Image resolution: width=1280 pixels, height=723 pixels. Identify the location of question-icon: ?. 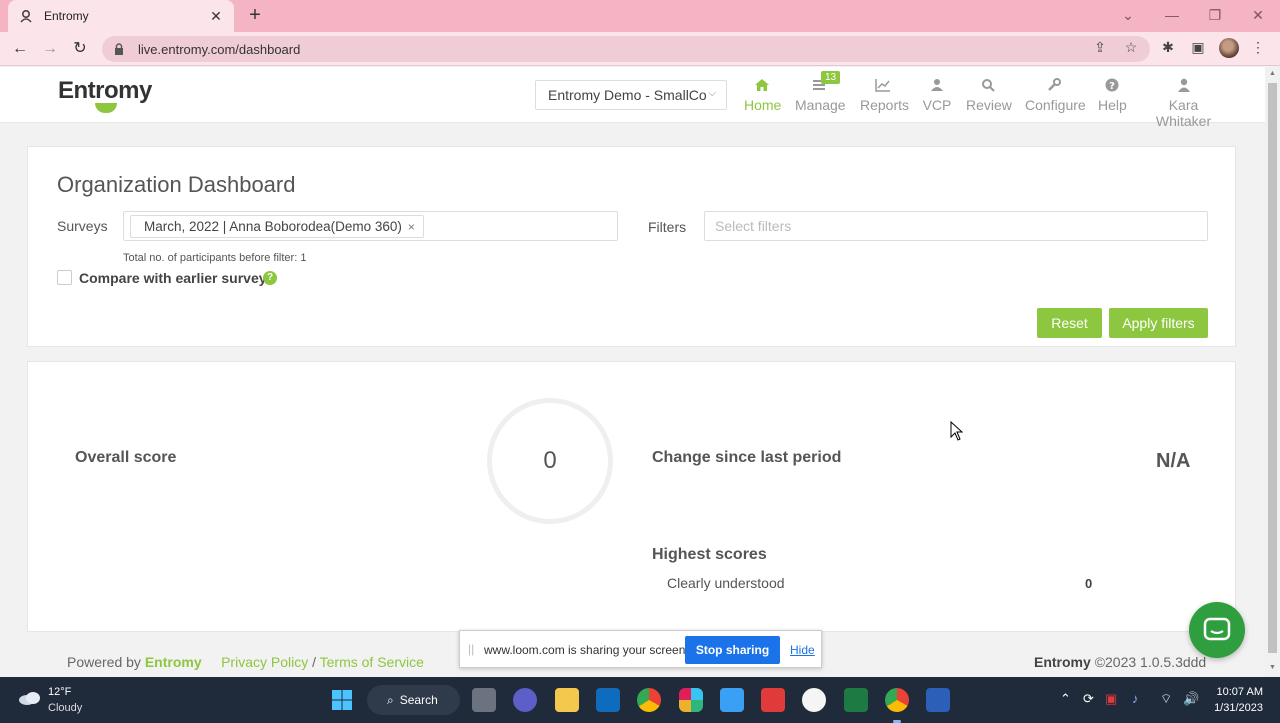
(1112, 85).